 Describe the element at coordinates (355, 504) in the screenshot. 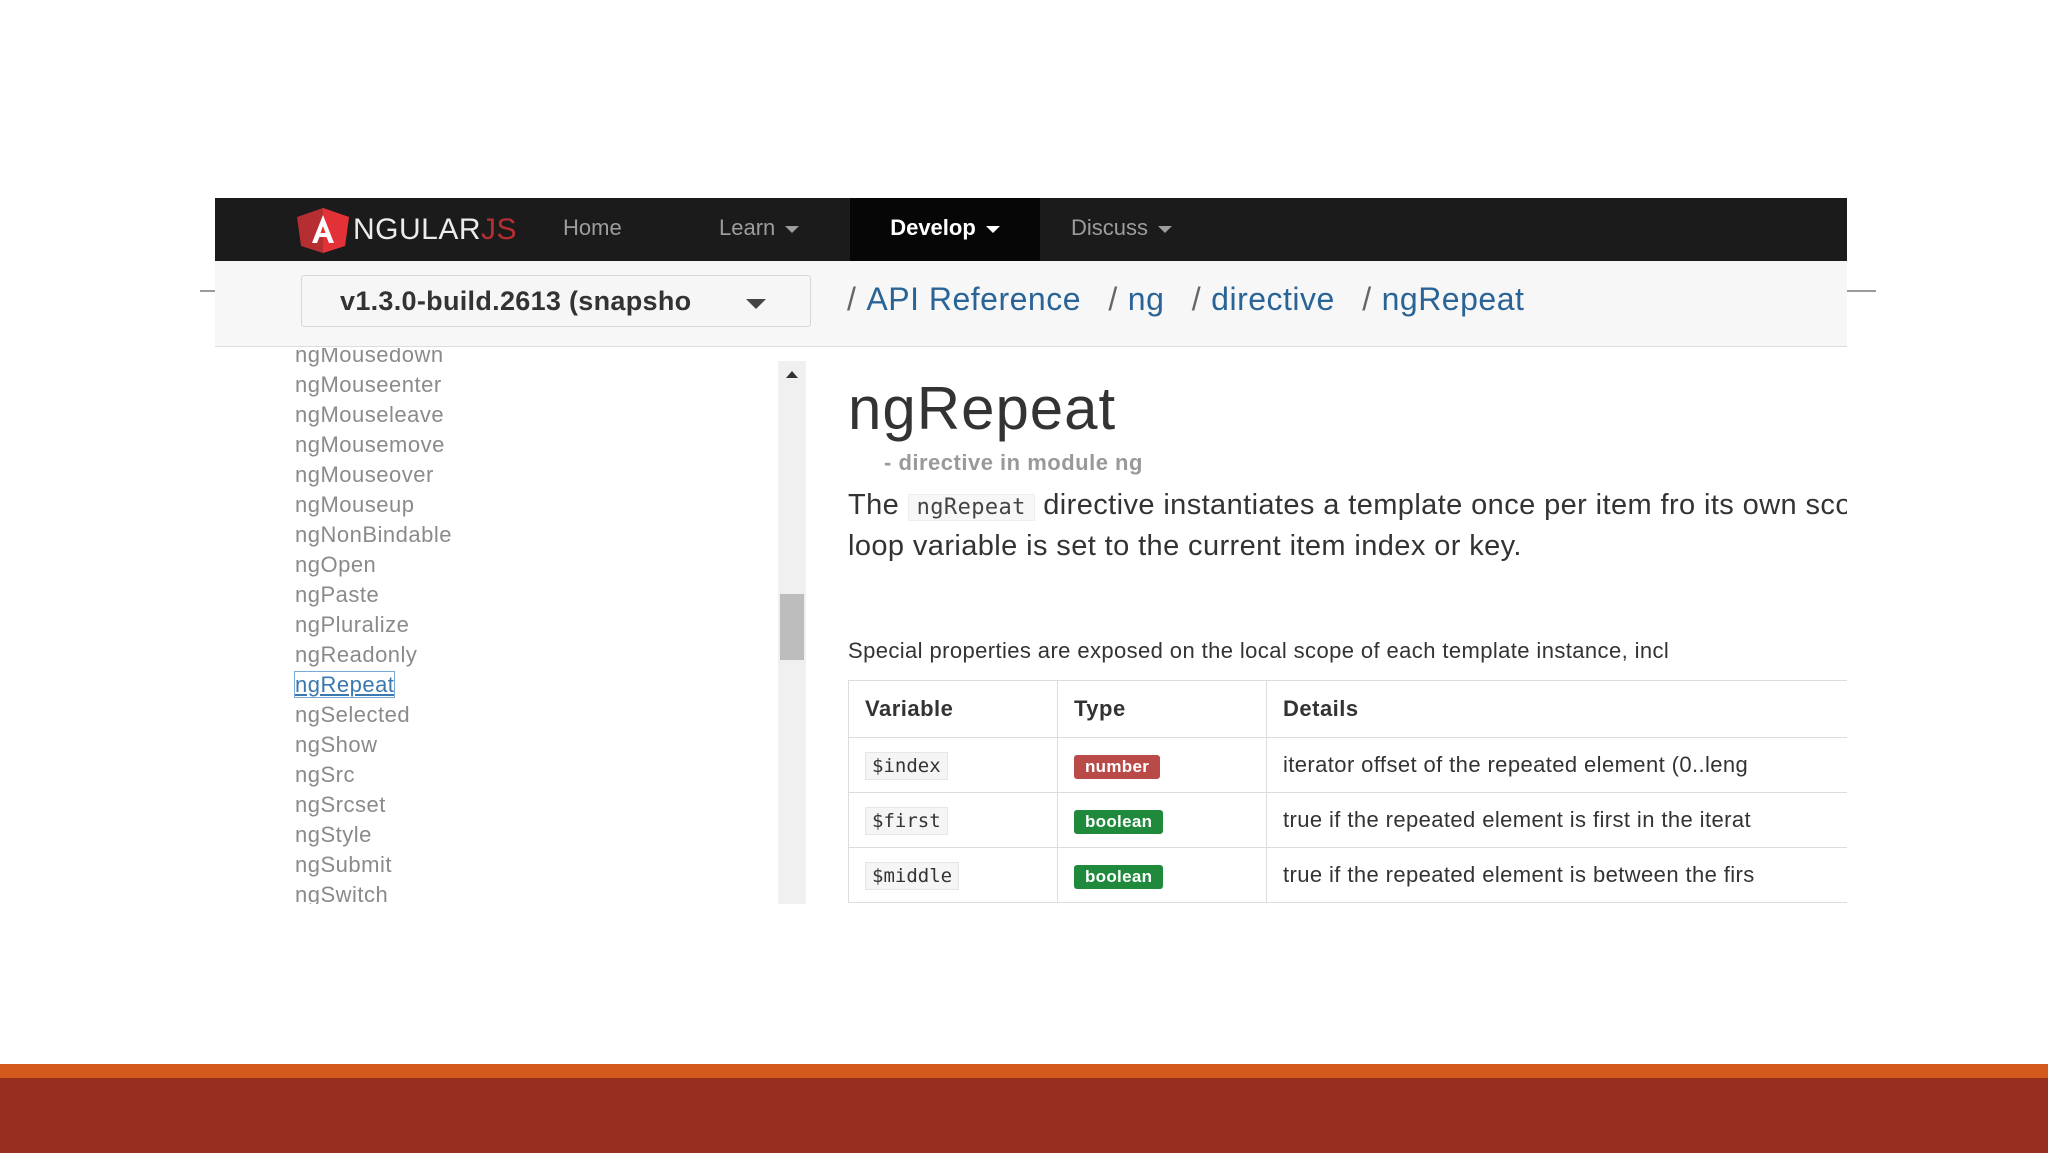

I see `sidebar-item-label: ngMouseup` at that location.